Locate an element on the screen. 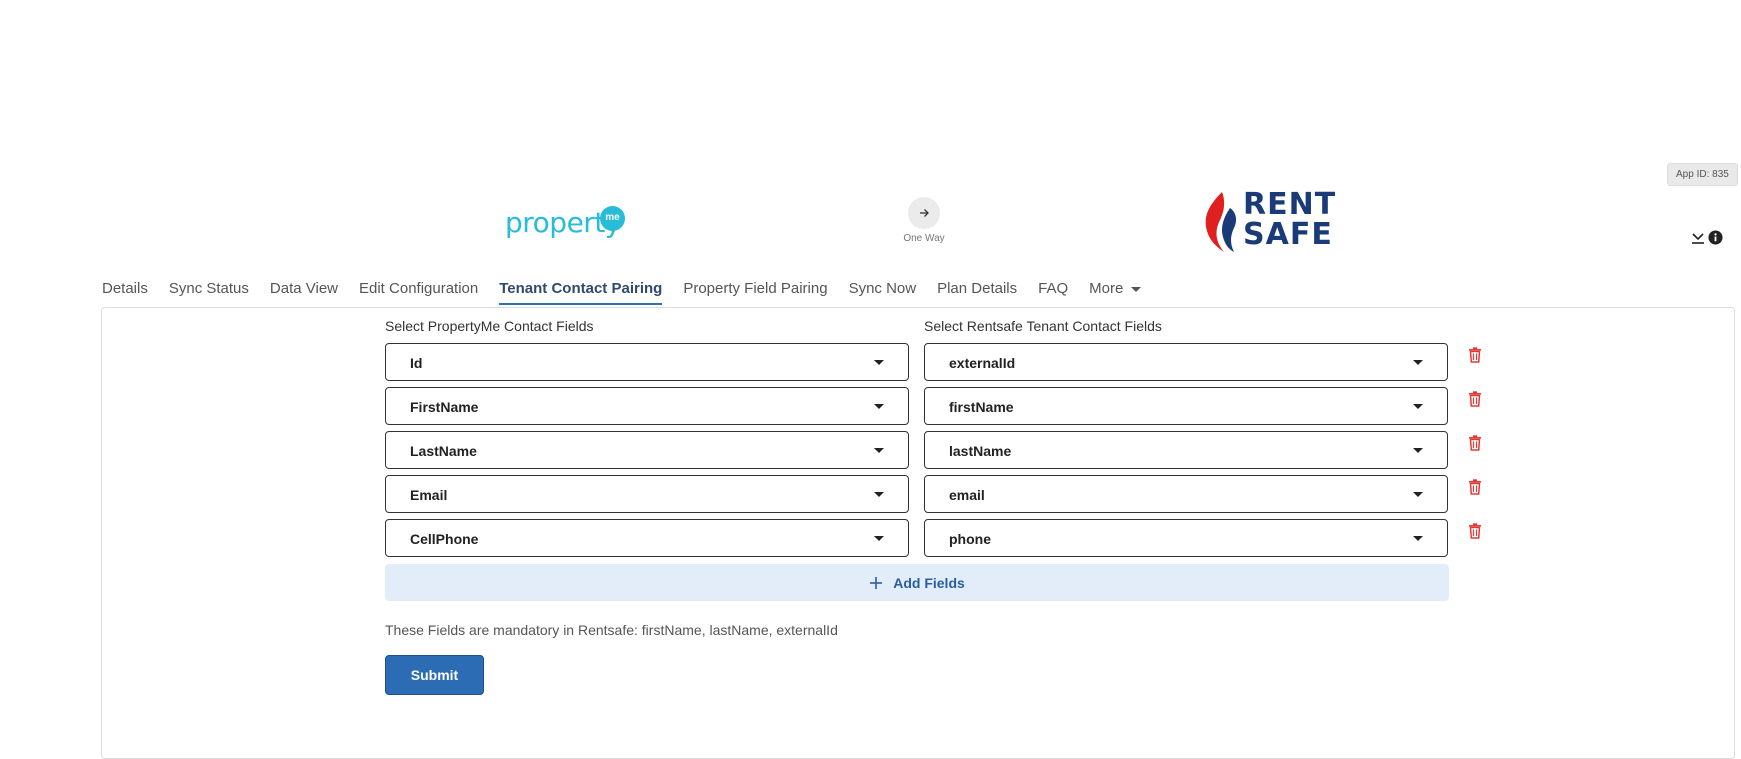  tab-label: Sync Now is located at coordinates (882, 288).